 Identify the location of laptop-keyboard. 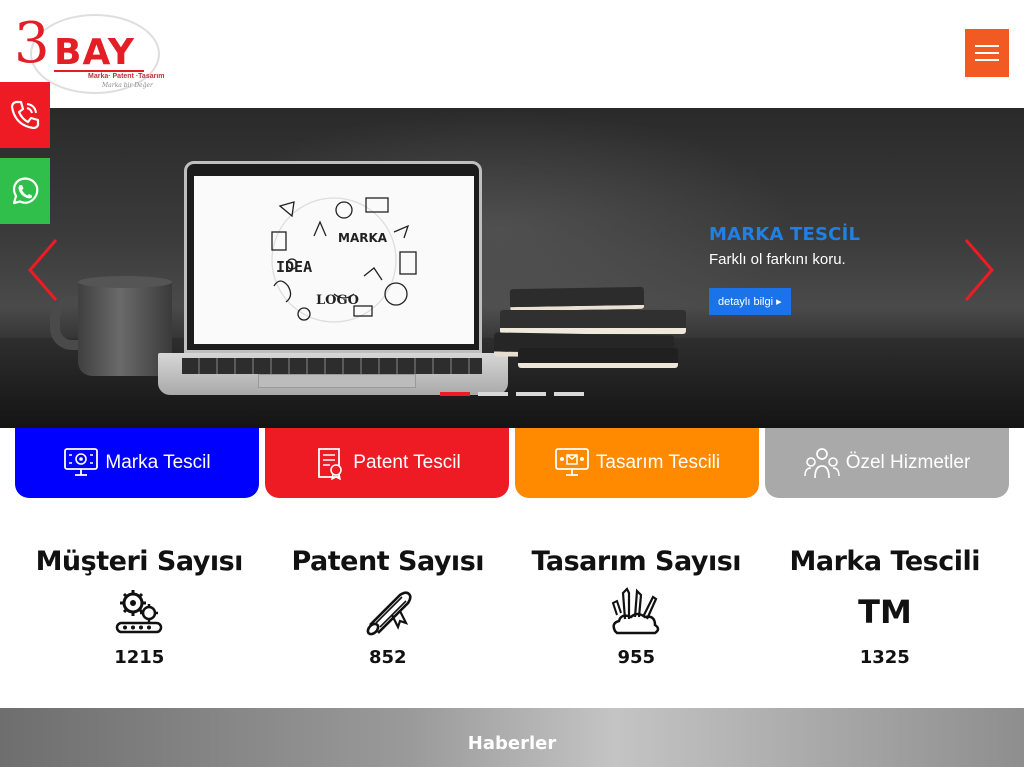
(332, 366).